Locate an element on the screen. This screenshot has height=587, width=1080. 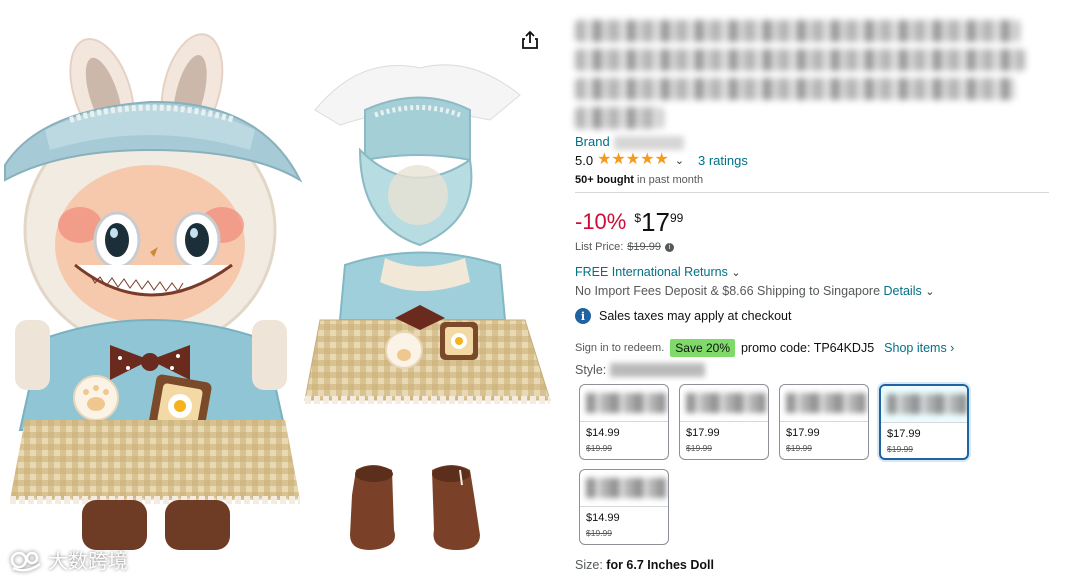
tax-notice: i Sales taxes may apply at checkout is located at coordinates (683, 316).